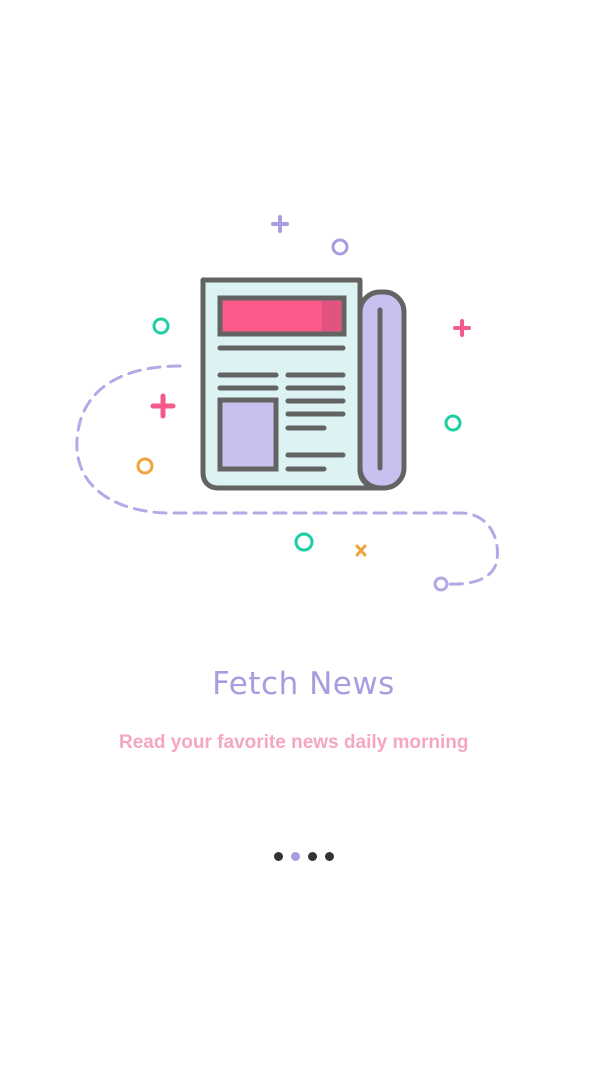  I want to click on page-dot-2-active, so click(295, 856).